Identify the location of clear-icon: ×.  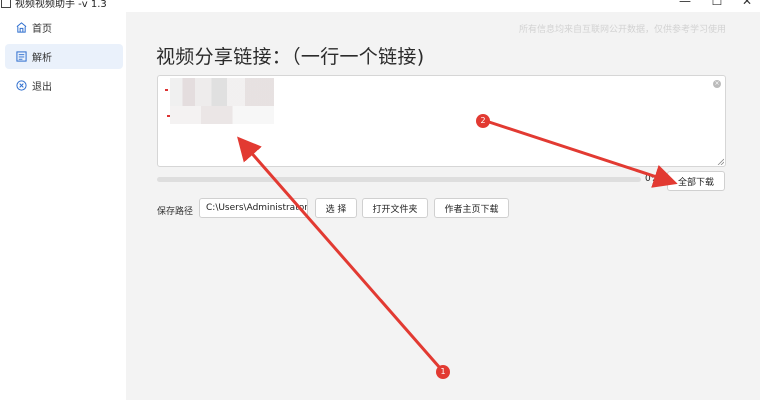
(717, 84).